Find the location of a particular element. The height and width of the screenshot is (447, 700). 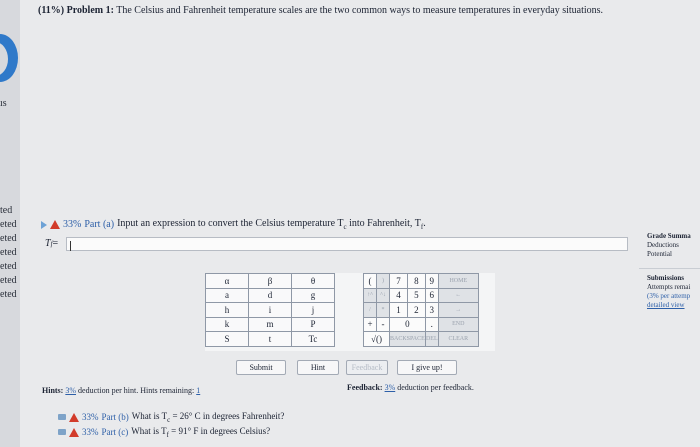

key-backspace: BACKSPACE is located at coordinates (407, 339).